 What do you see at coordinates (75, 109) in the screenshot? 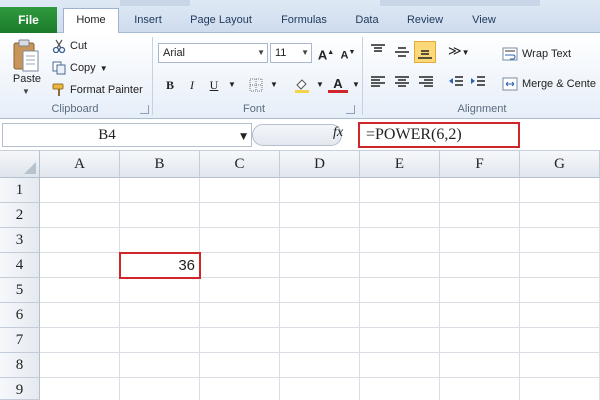
I see `clipboard-group-label: Clipboard` at bounding box center [75, 109].